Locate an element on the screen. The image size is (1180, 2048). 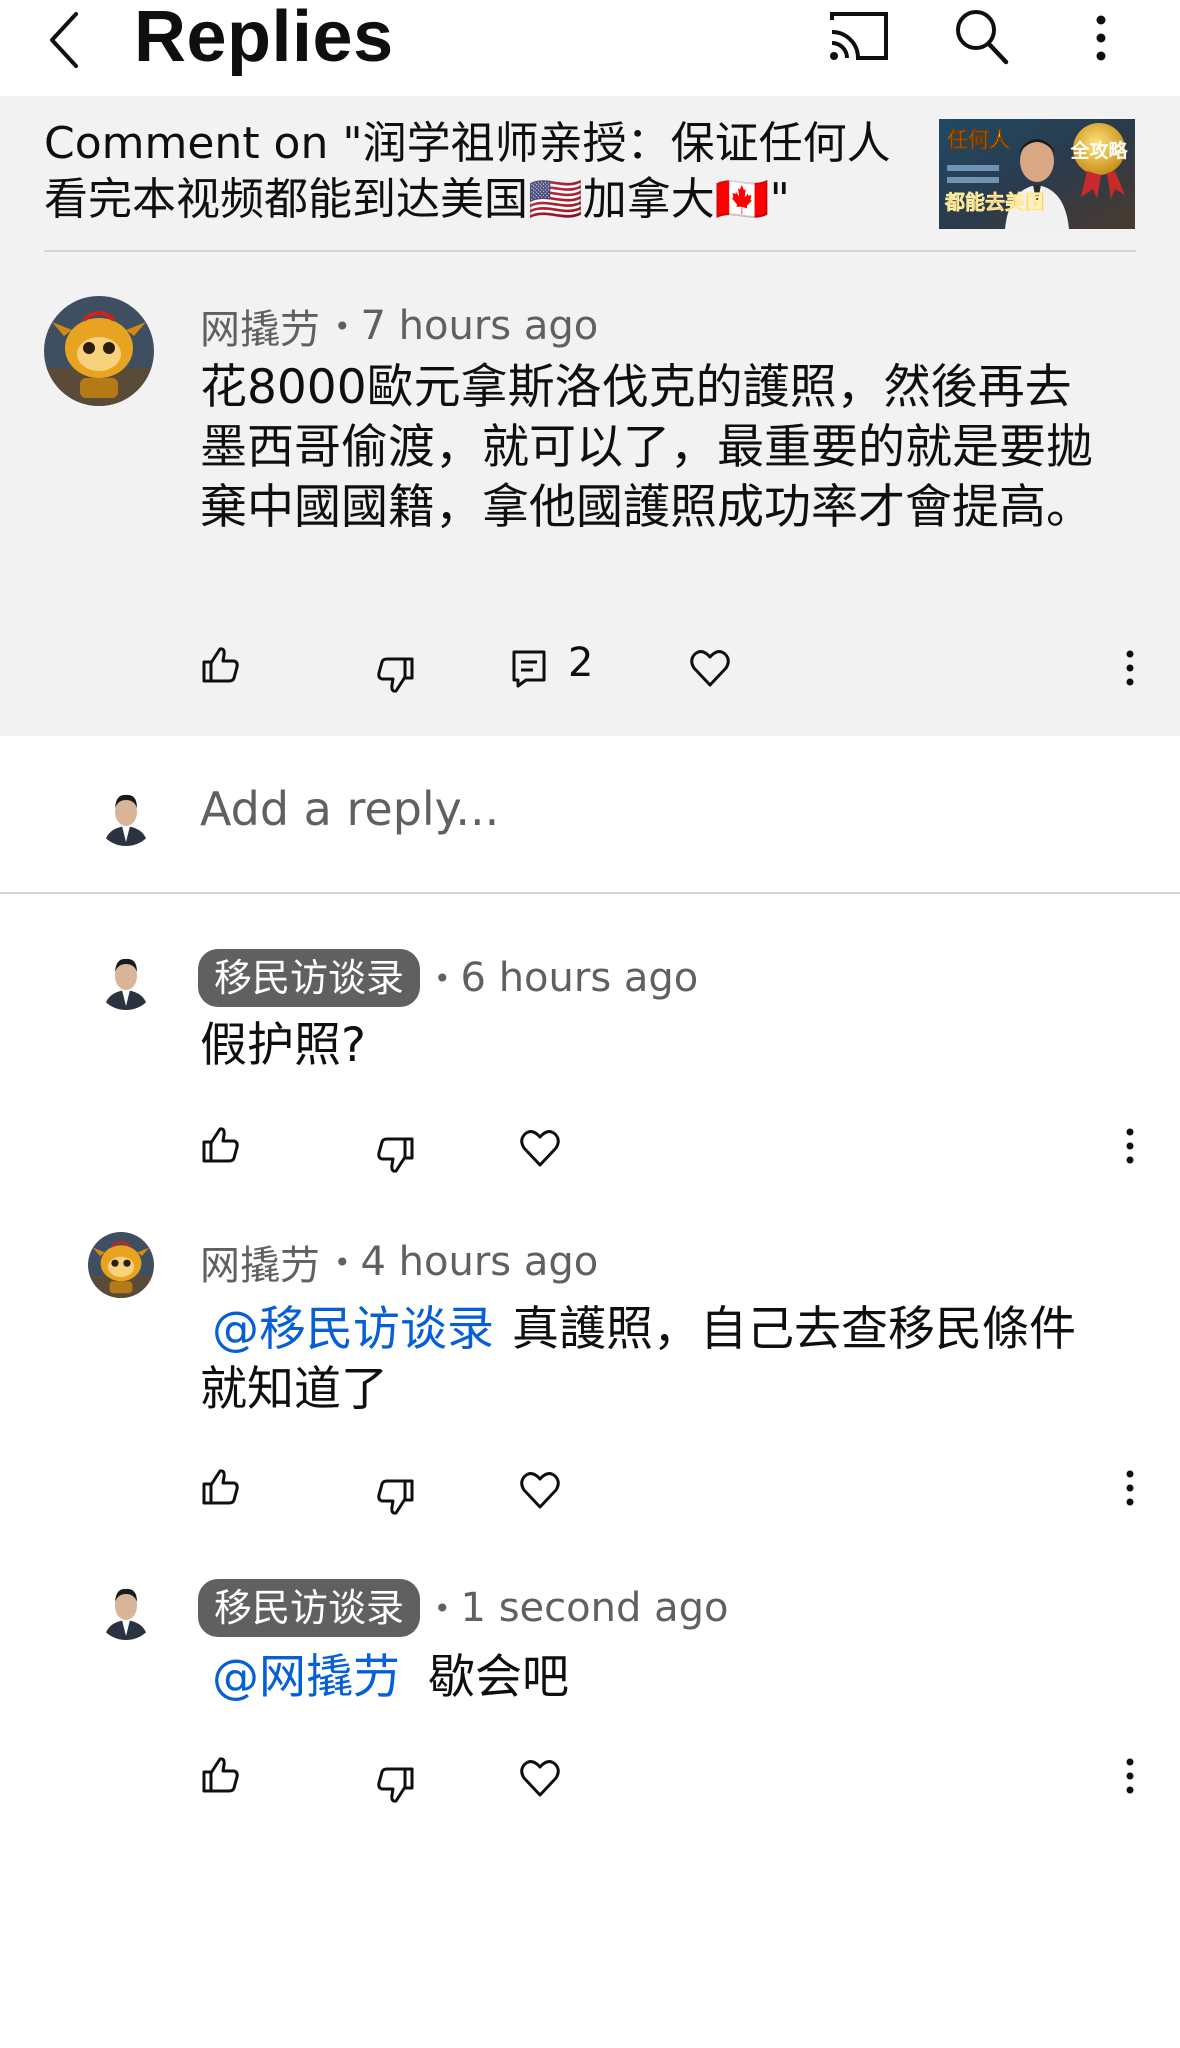
mention-link: @网撬芀 is located at coordinates (306, 1677).